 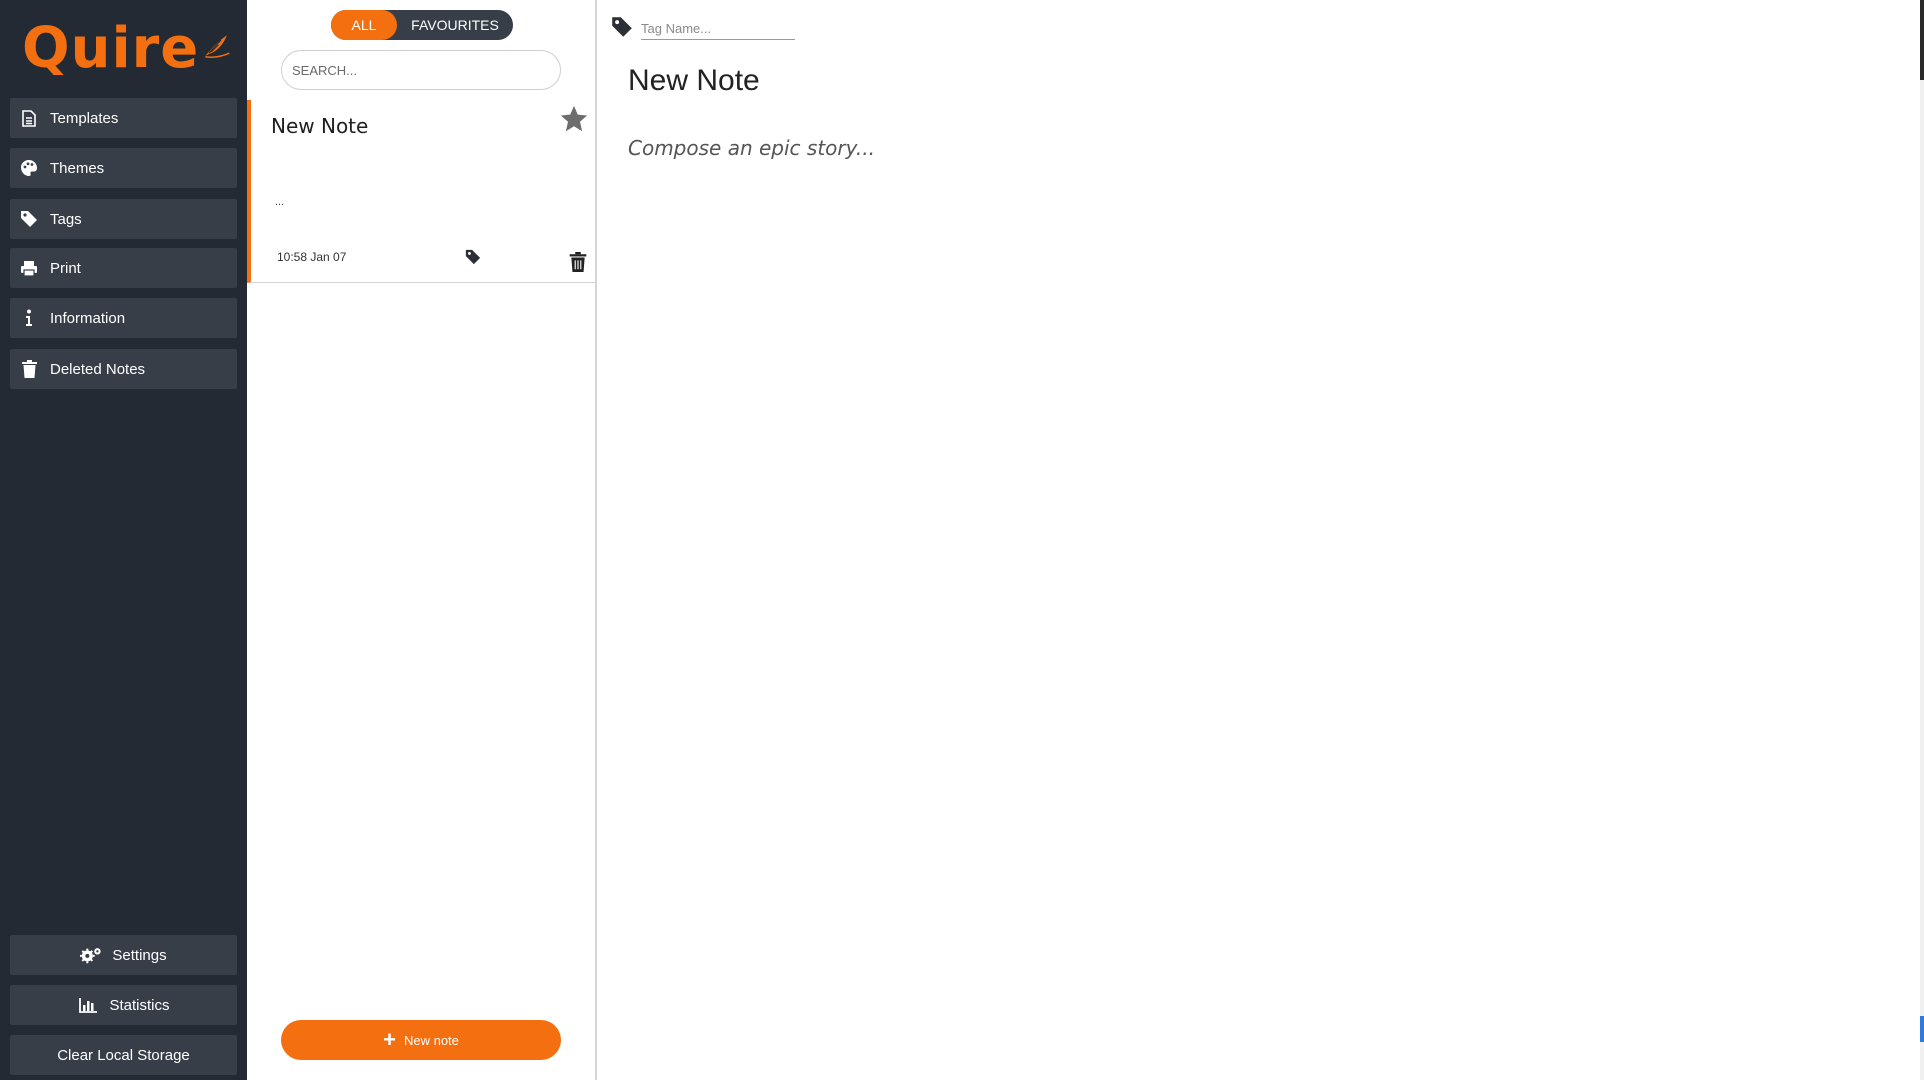 What do you see at coordinates (123, 168) in the screenshot?
I see `sidebar-item-themes: Themes` at bounding box center [123, 168].